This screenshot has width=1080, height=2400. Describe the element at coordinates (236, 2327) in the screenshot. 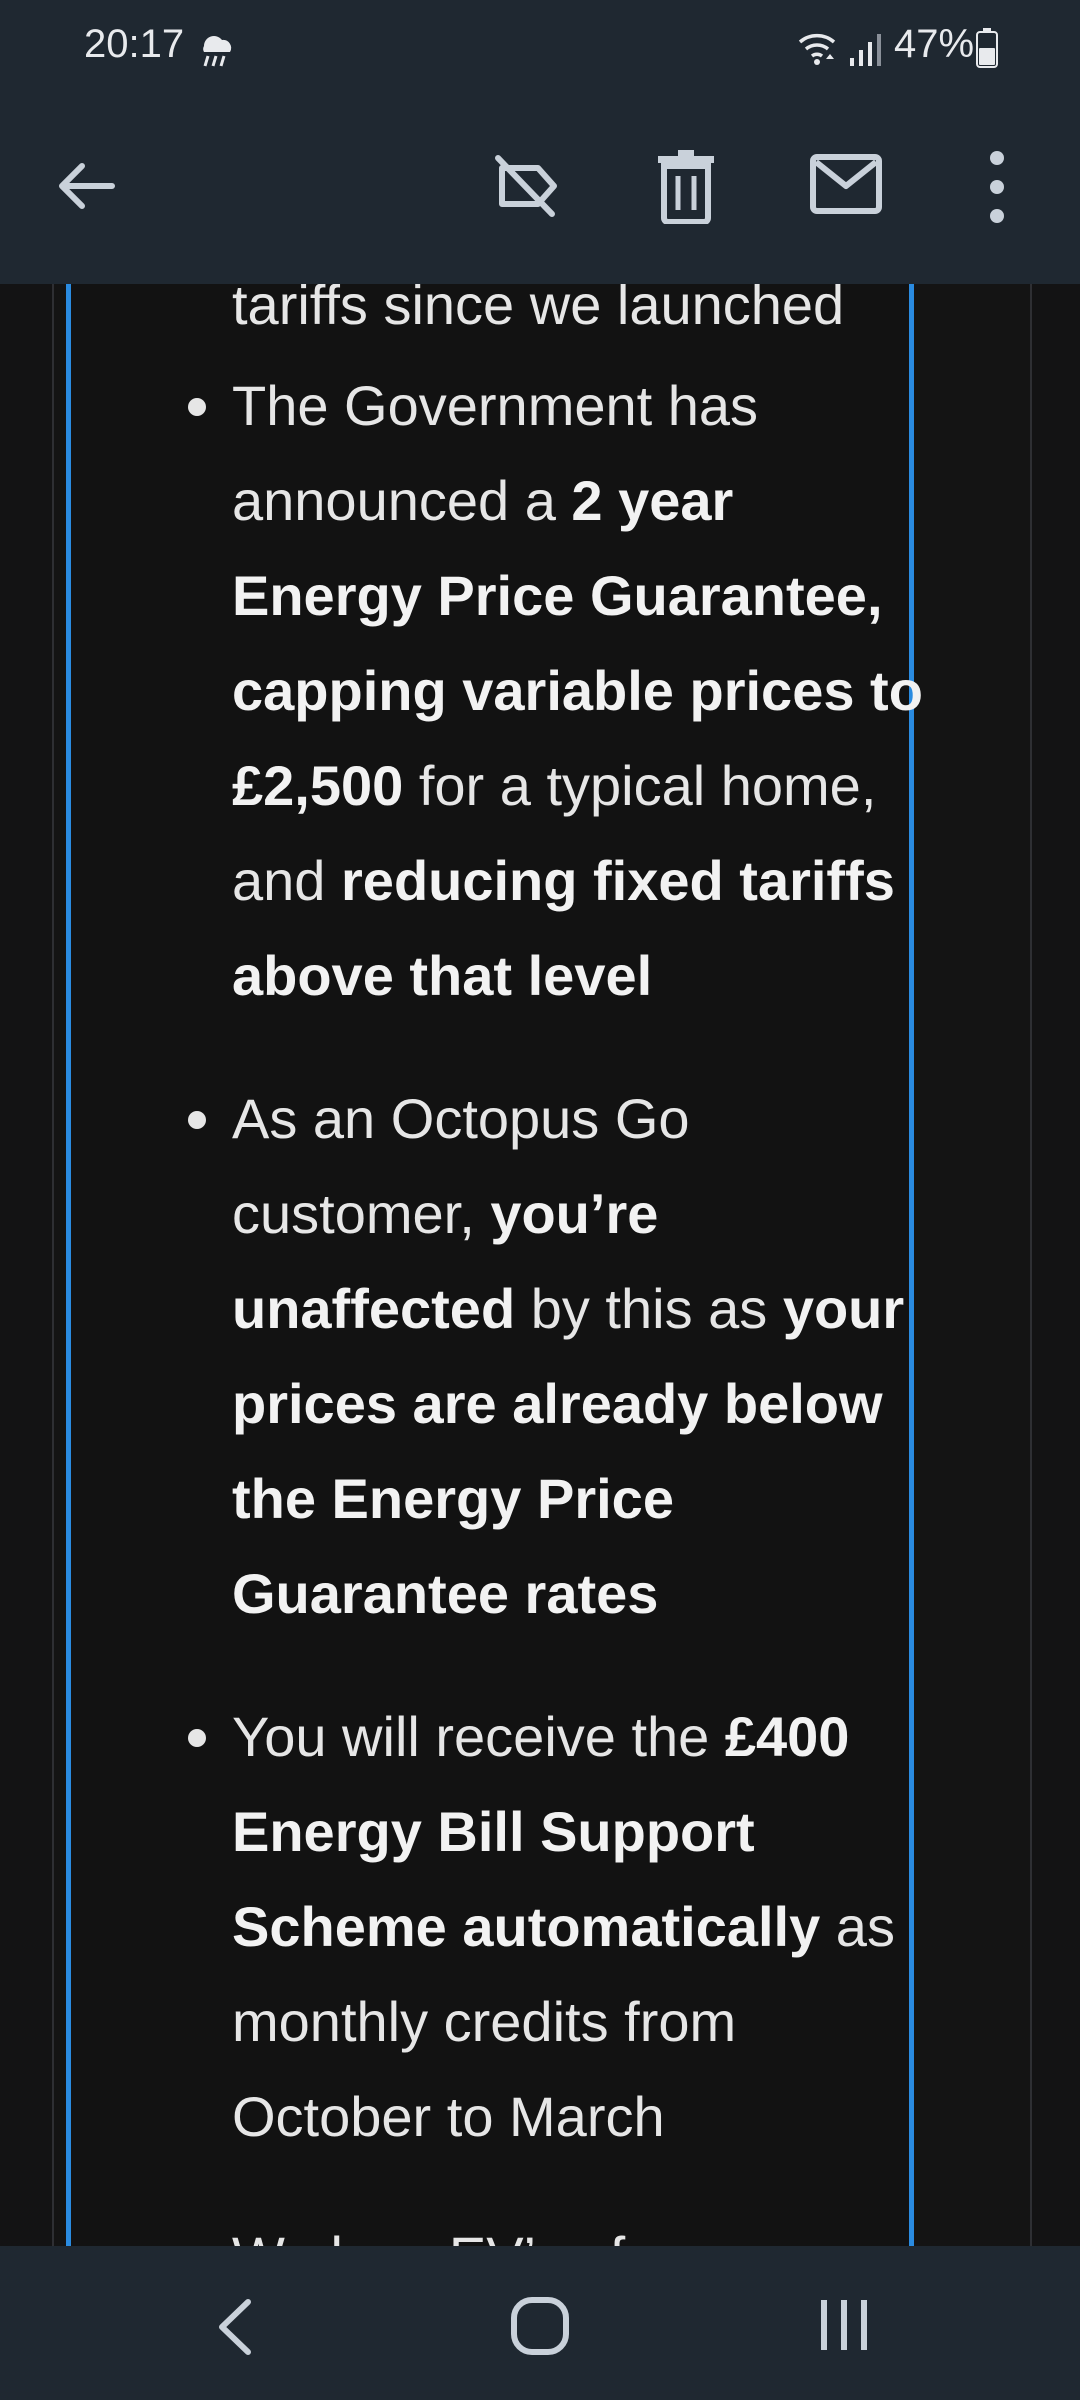

I see `nav-back-icon` at that location.